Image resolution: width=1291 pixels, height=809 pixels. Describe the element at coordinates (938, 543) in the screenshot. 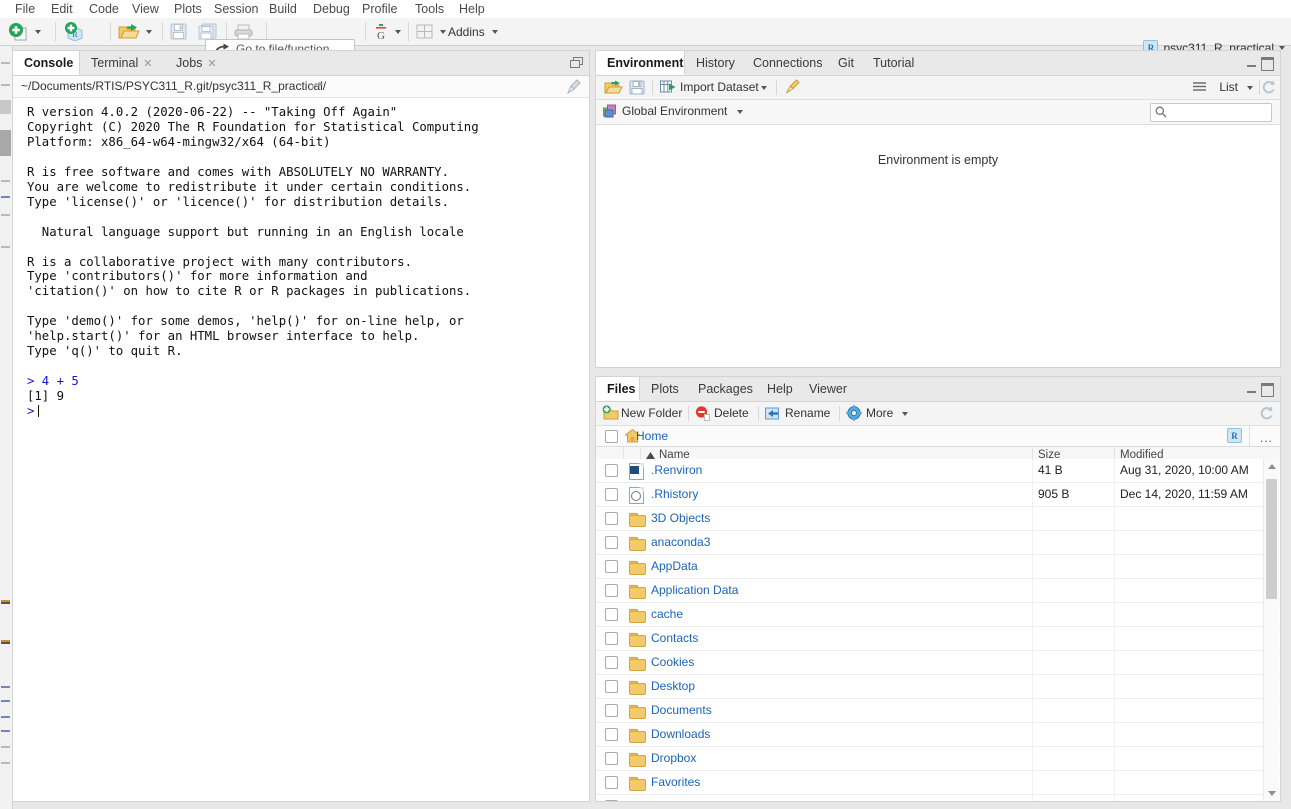

I see `table-row: anaconda3` at that location.